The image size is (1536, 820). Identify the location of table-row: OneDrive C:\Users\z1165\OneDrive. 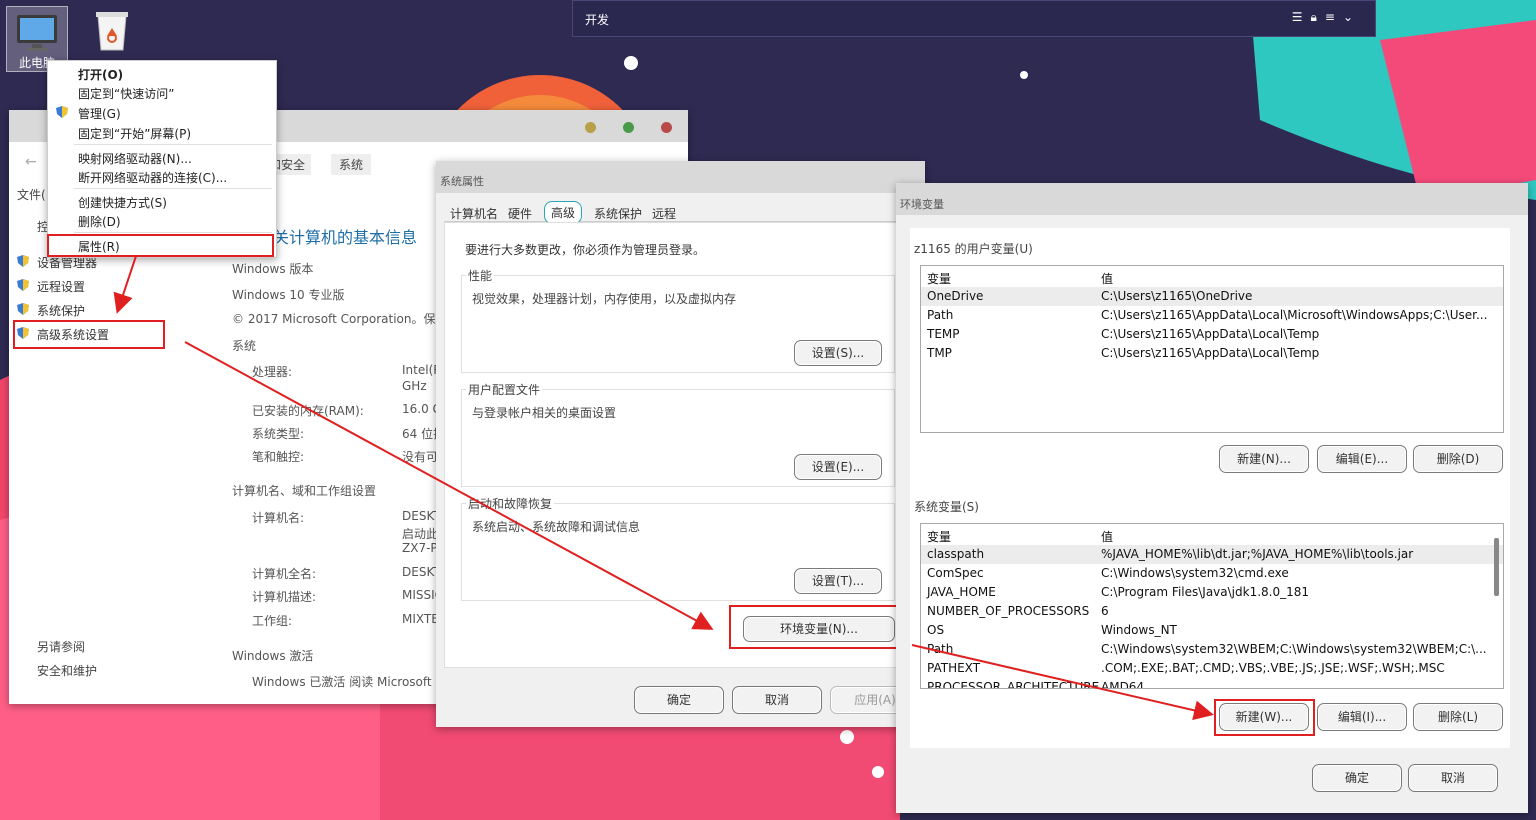
(1212, 296).